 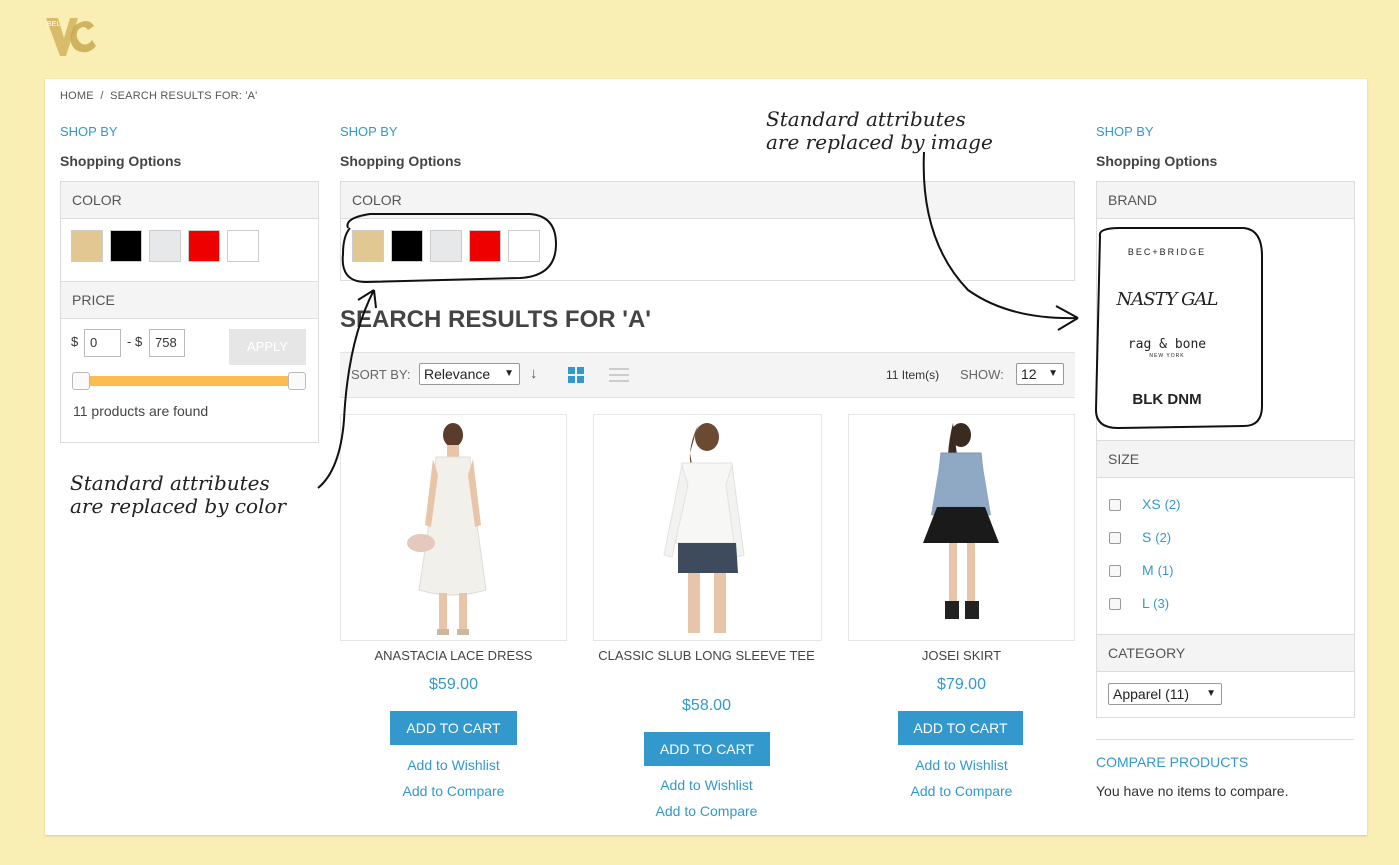 What do you see at coordinates (879, 142) in the screenshot?
I see `annotation-image-line2: are replaced by image` at bounding box center [879, 142].